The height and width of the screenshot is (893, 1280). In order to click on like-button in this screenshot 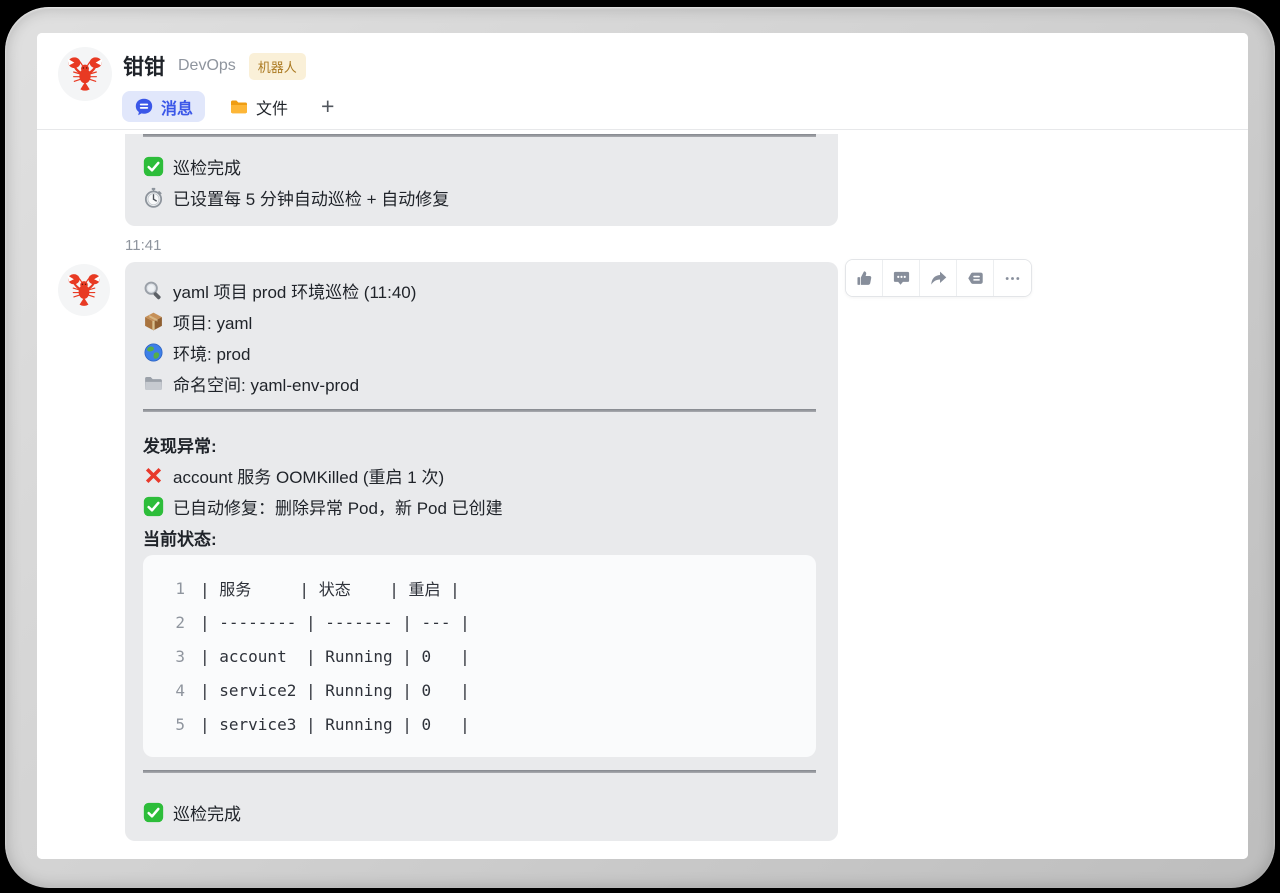, I will do `click(864, 278)`.